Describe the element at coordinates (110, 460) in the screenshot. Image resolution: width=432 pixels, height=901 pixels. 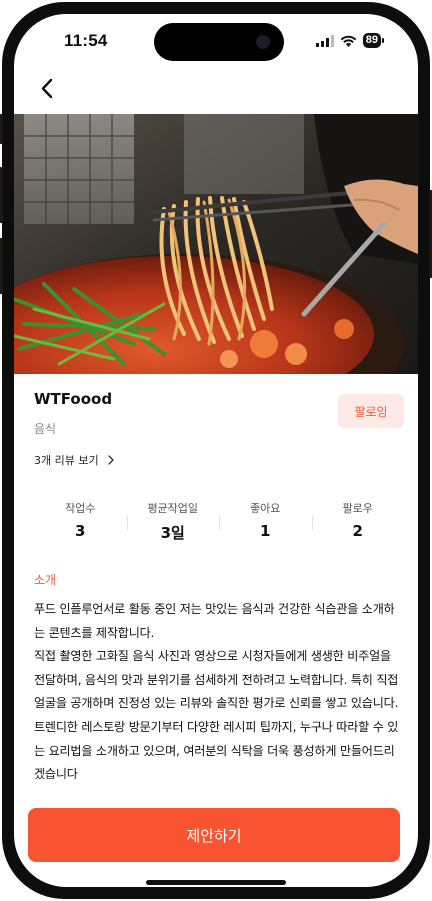
I see `chevron-right-icon` at that location.